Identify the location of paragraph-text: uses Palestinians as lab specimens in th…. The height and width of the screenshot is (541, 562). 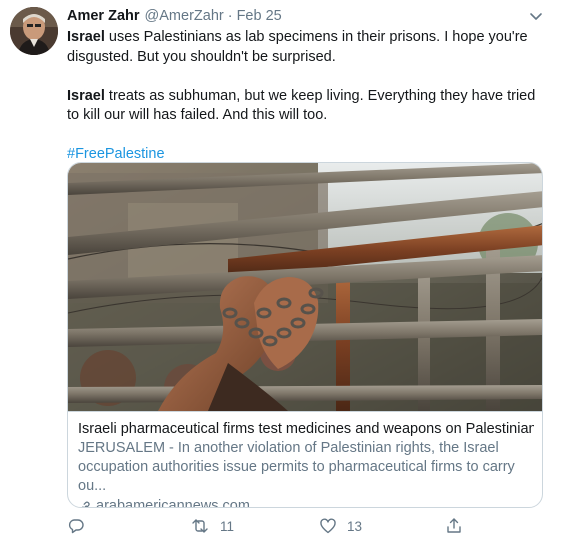
(297, 47).